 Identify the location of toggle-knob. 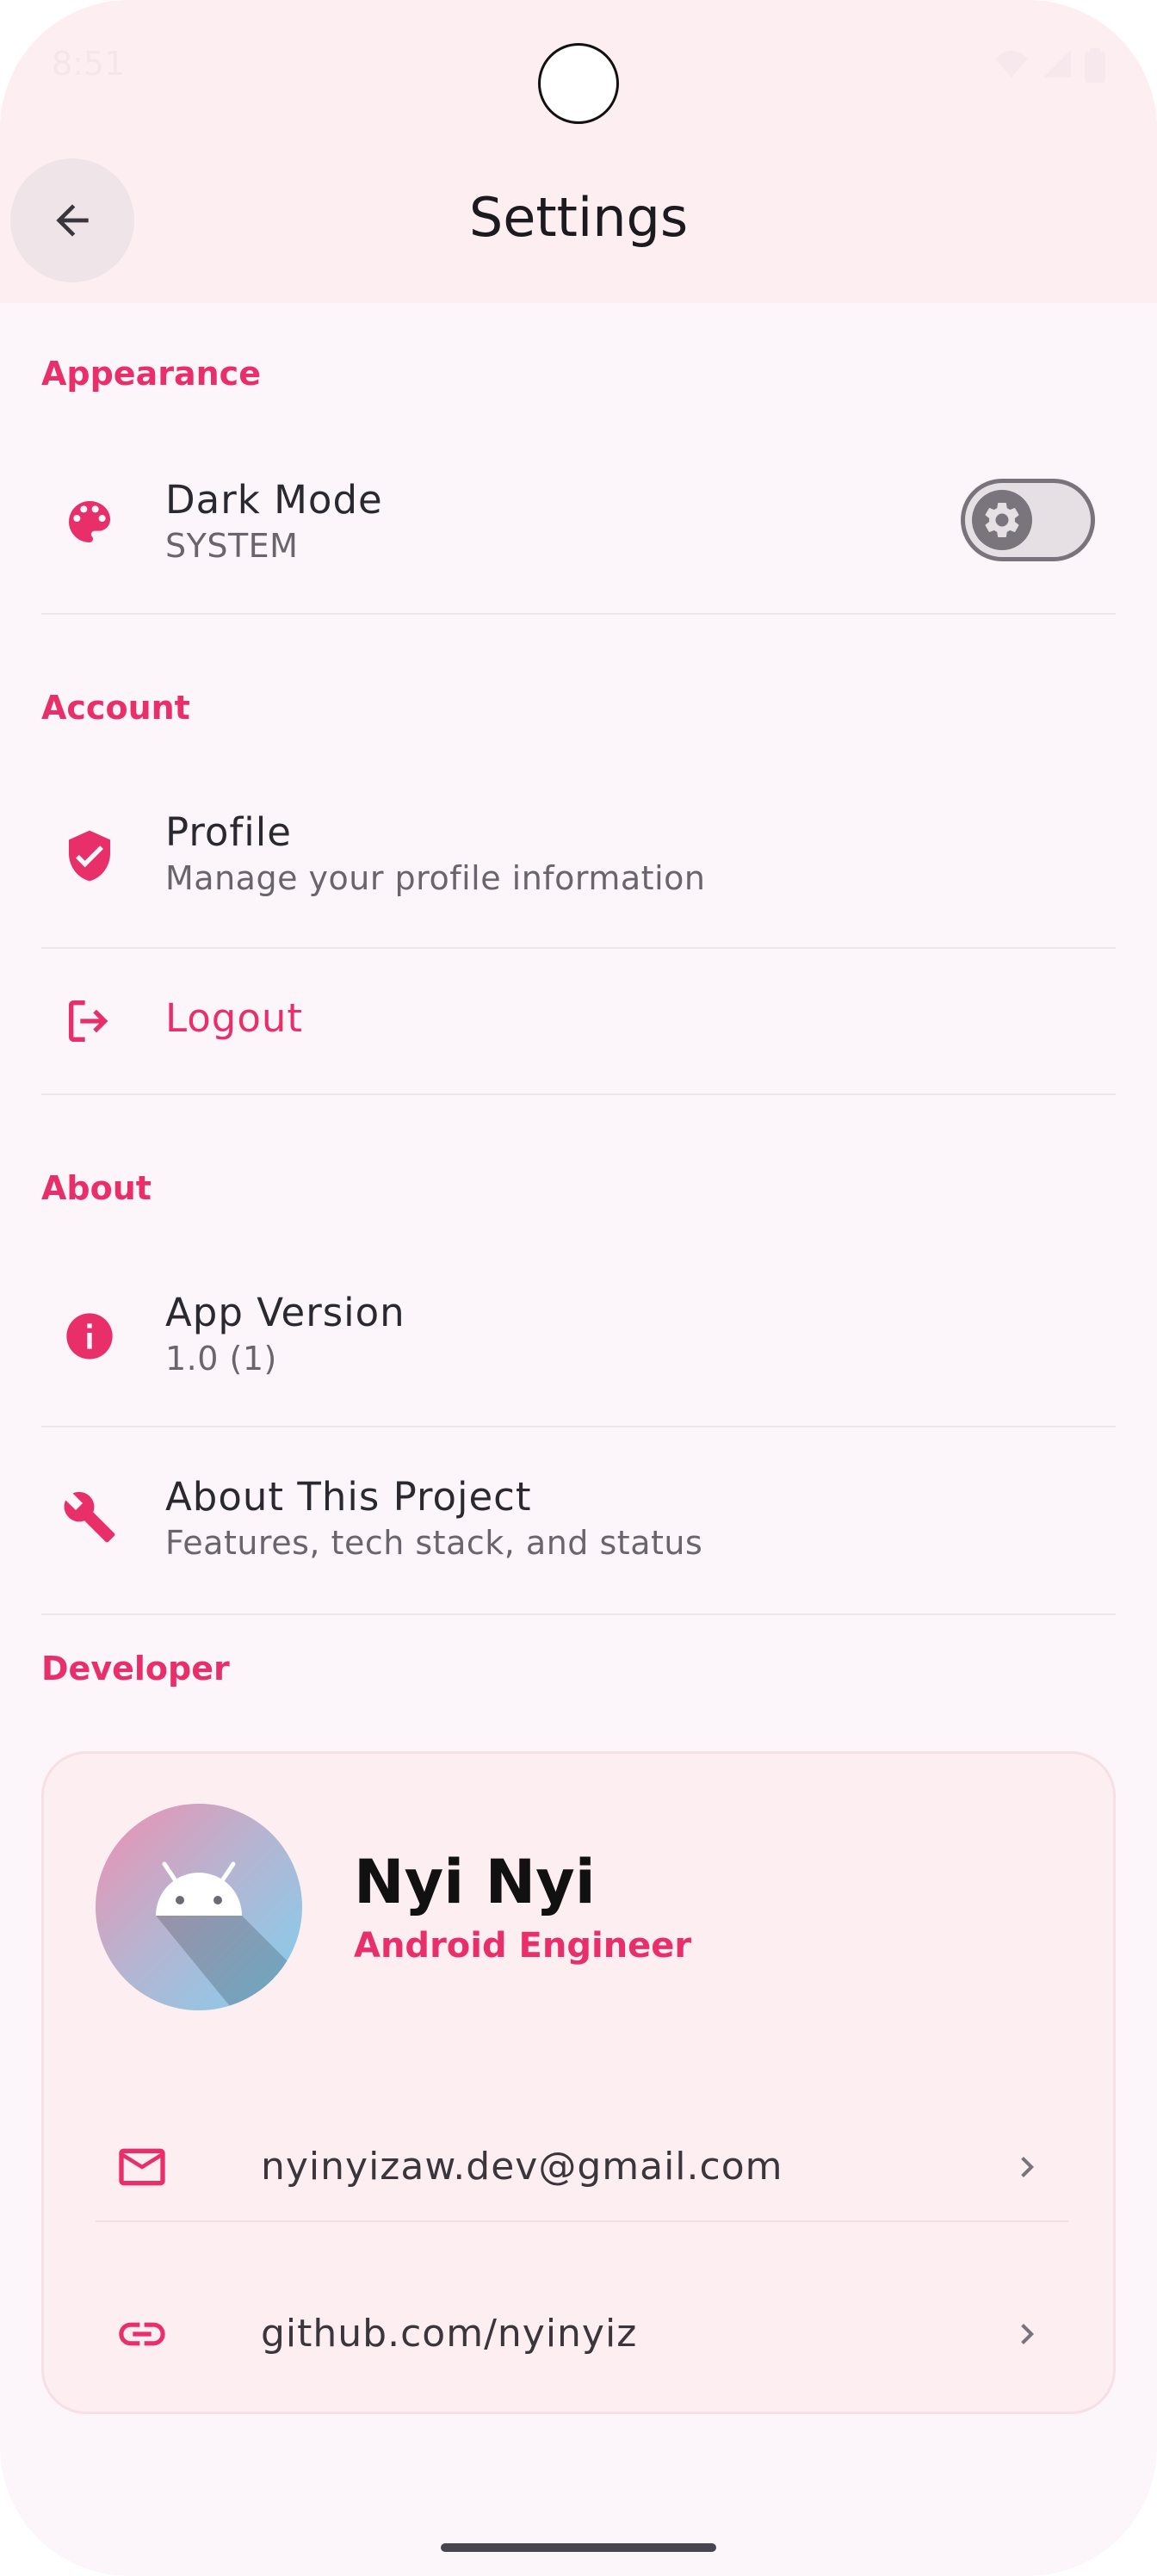
(1002, 520).